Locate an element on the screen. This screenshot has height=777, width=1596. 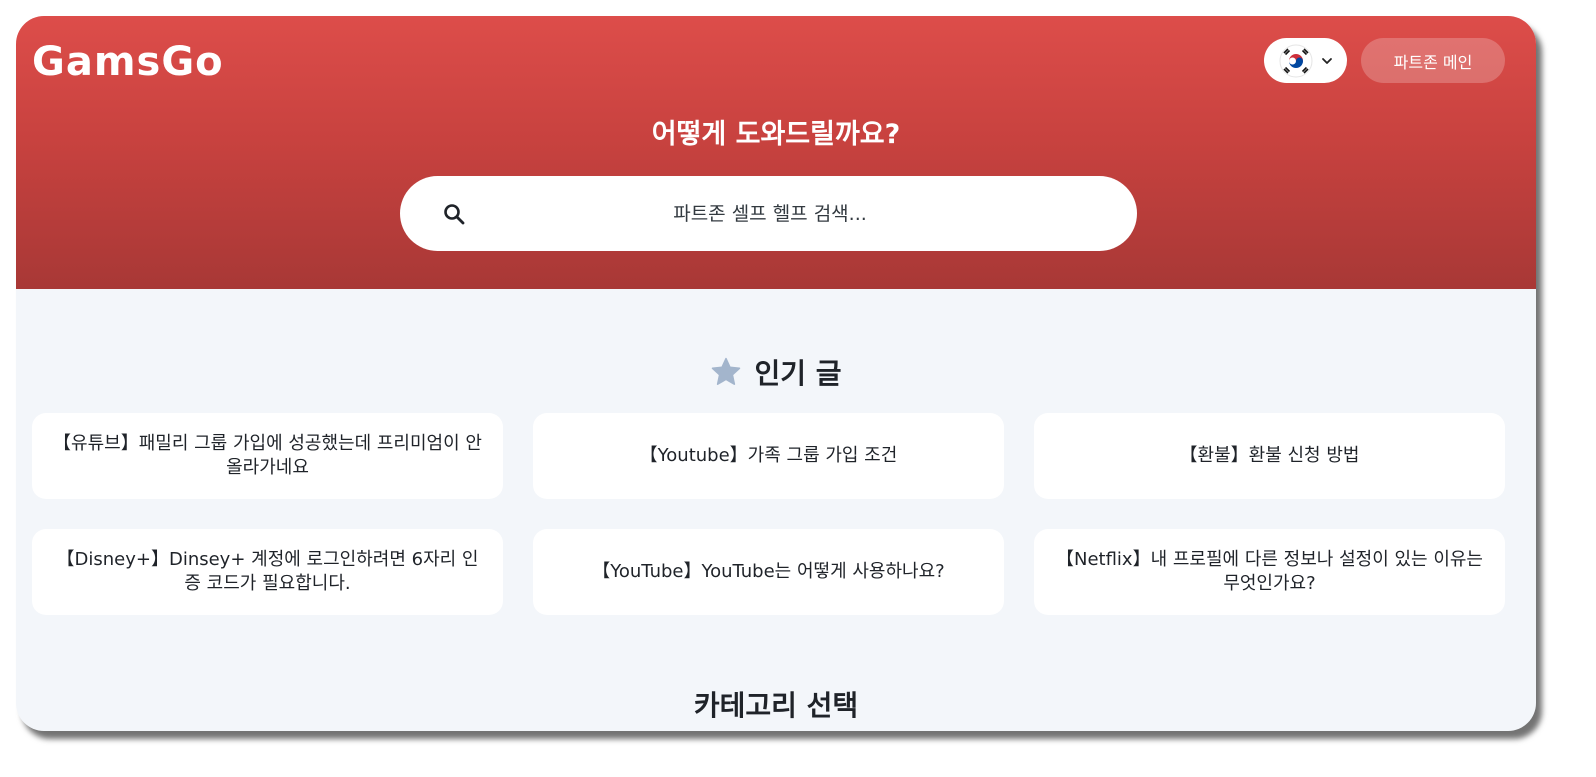
search-input is located at coordinates (770, 213).